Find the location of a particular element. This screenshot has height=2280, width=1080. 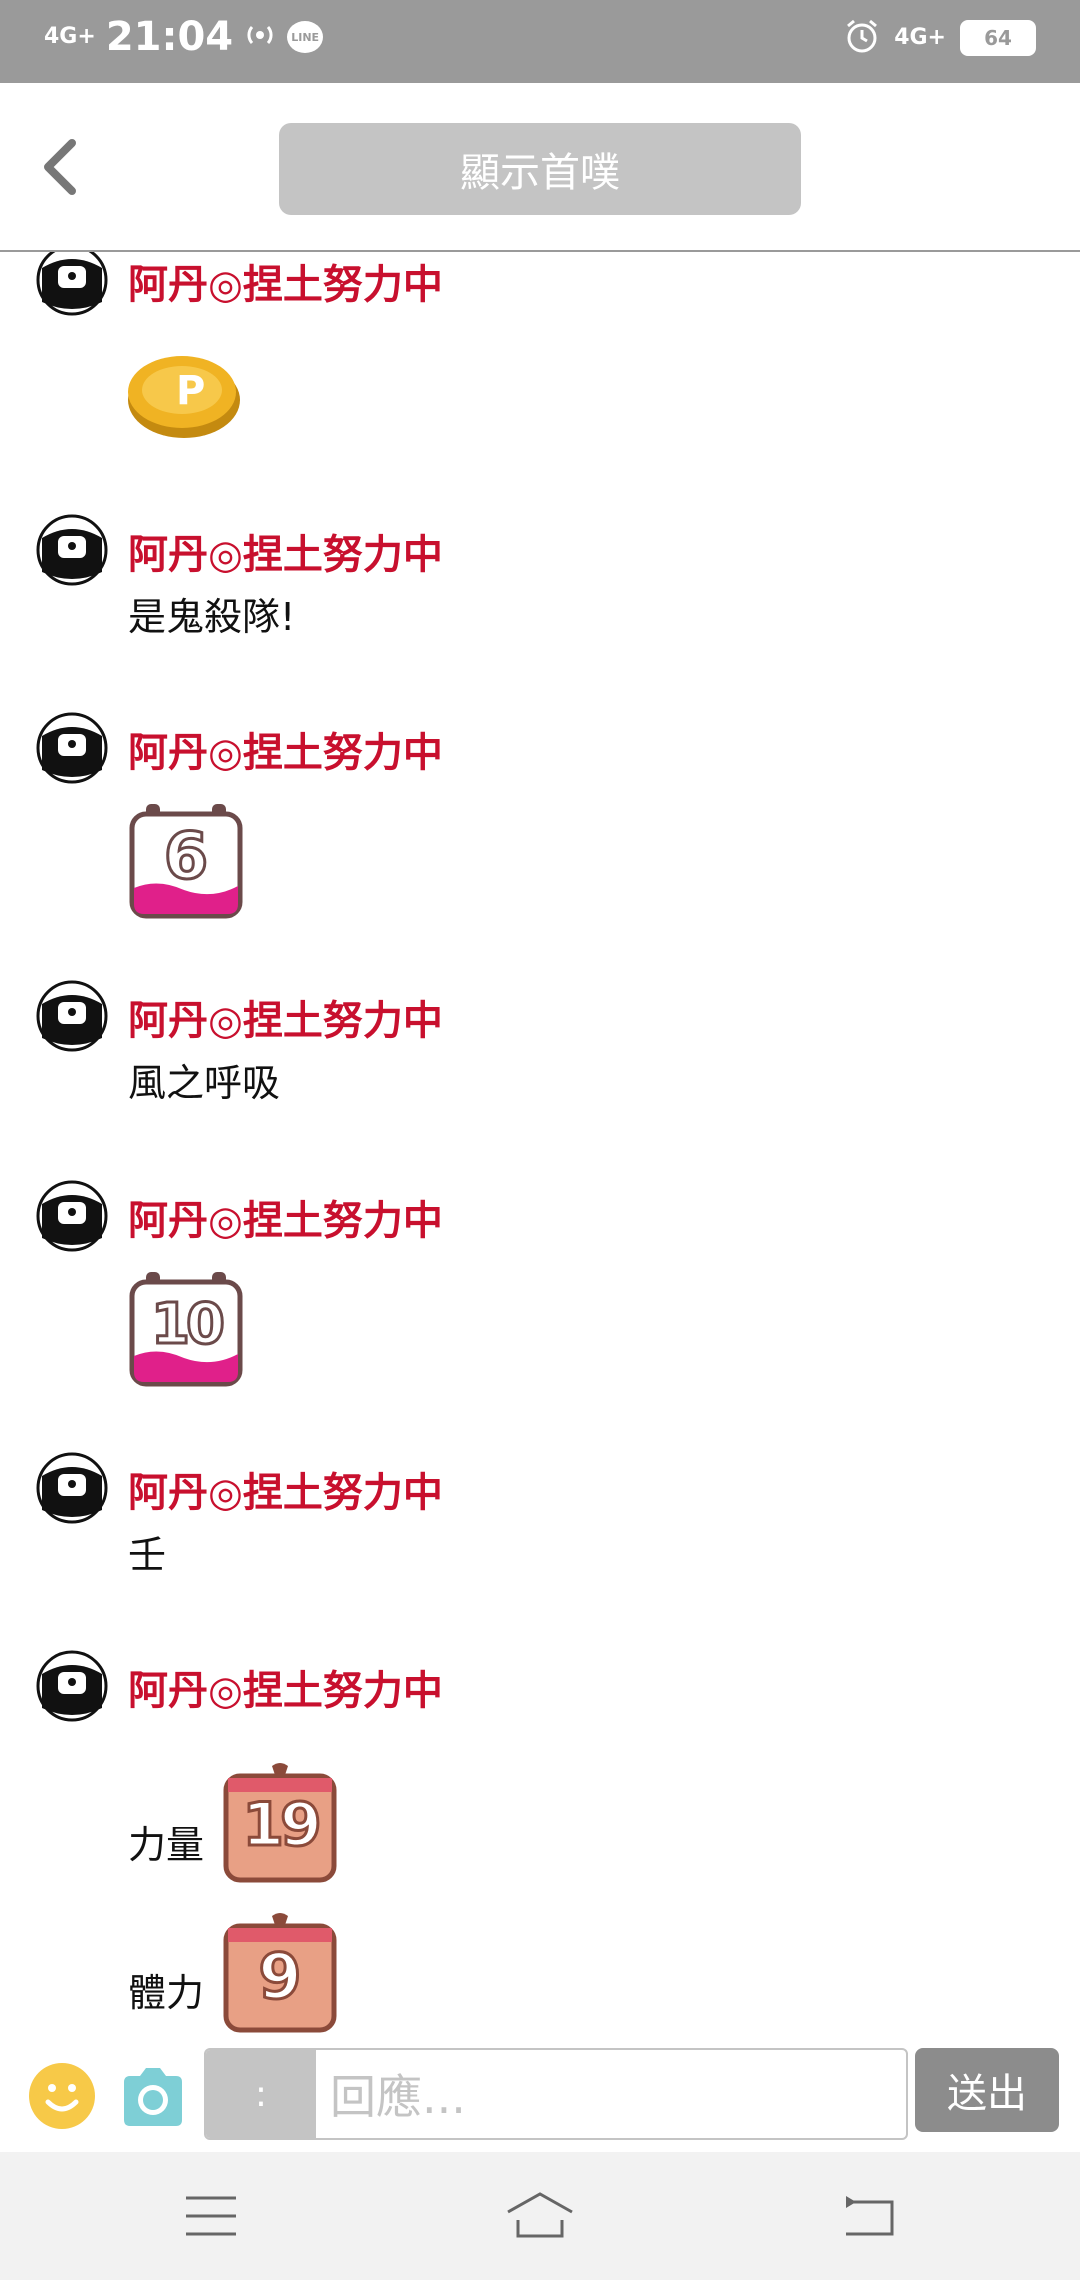

dice-sticker: 10 is located at coordinates (186, 1328).